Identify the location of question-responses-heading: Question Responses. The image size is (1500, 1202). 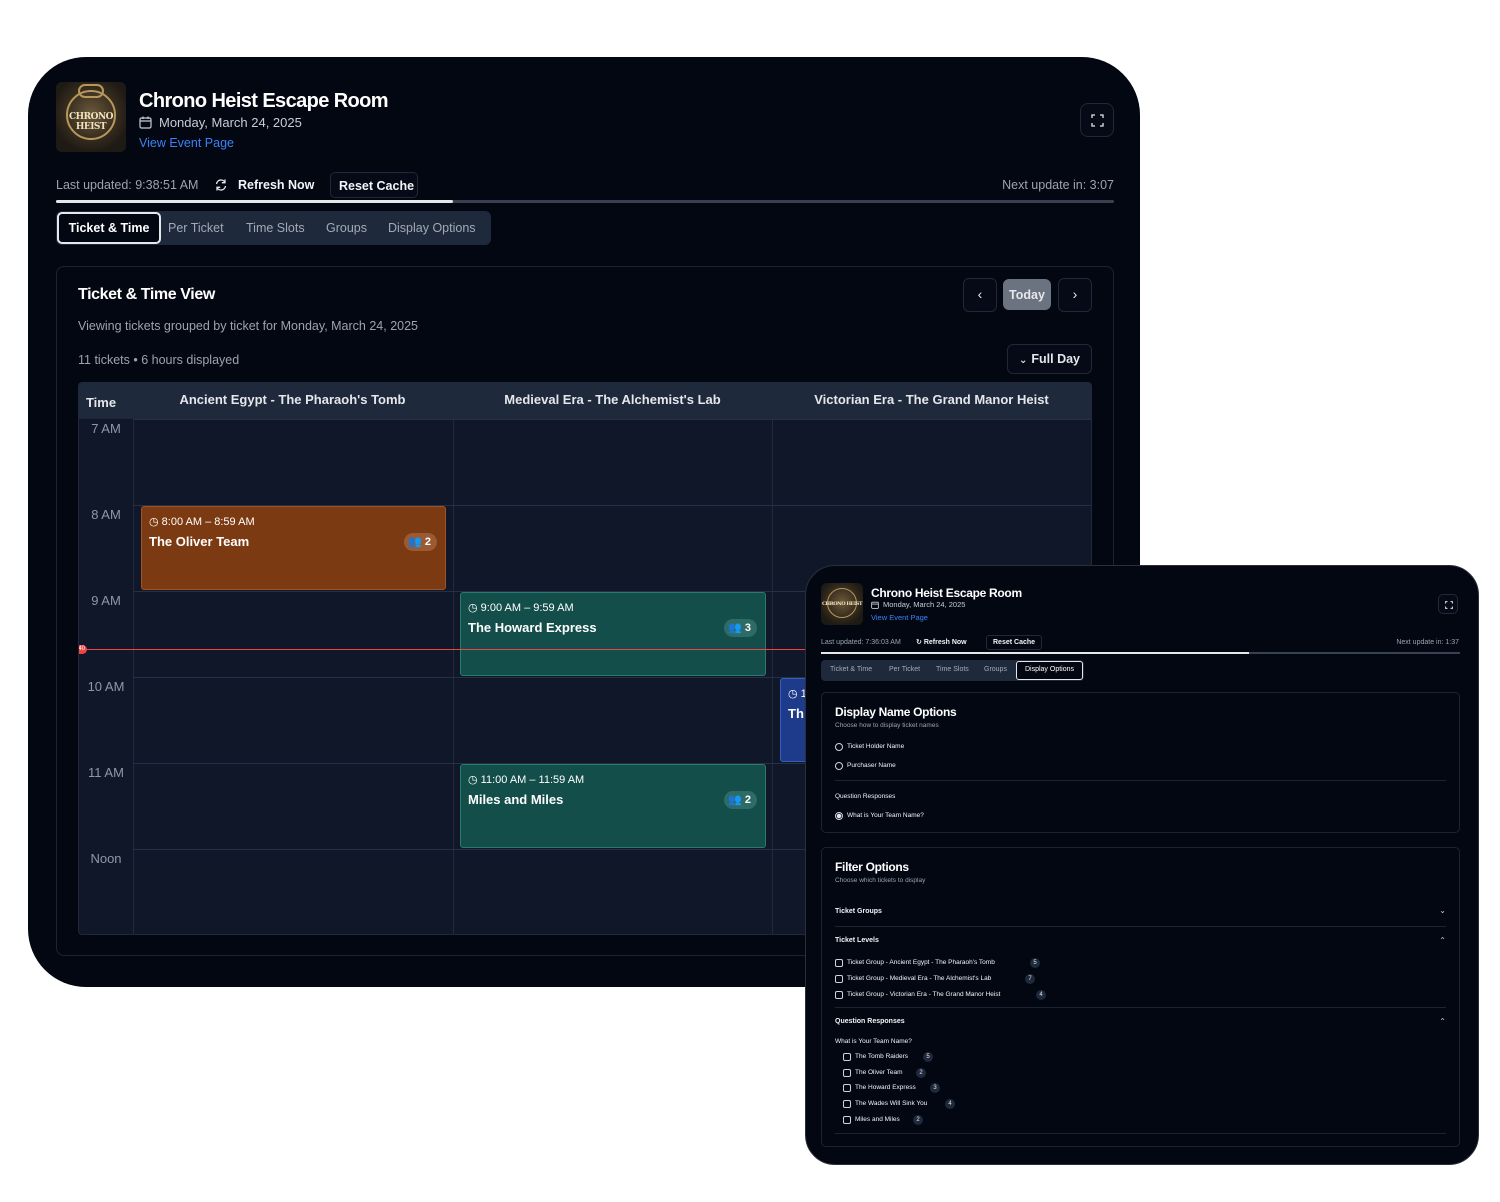
(865, 796).